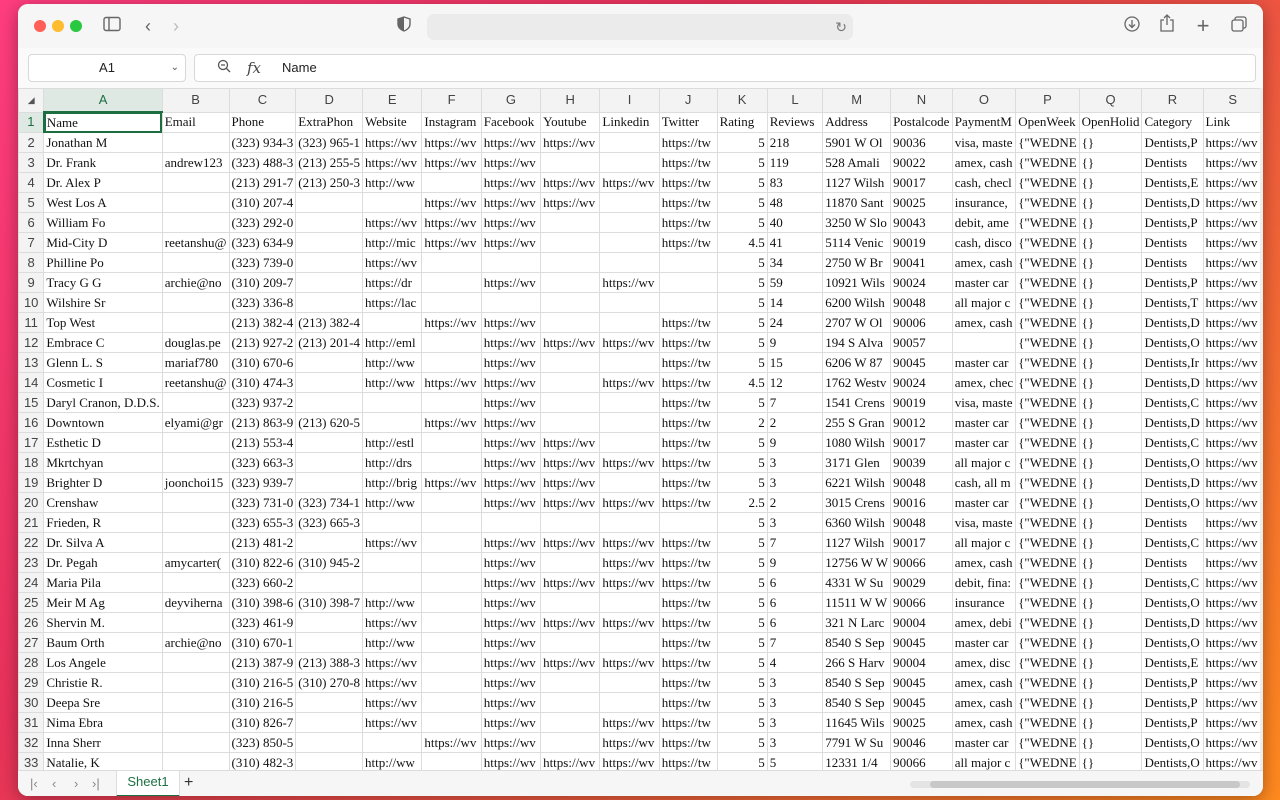  Describe the element at coordinates (742, 422) in the screenshot. I see `cell: 2` at that location.